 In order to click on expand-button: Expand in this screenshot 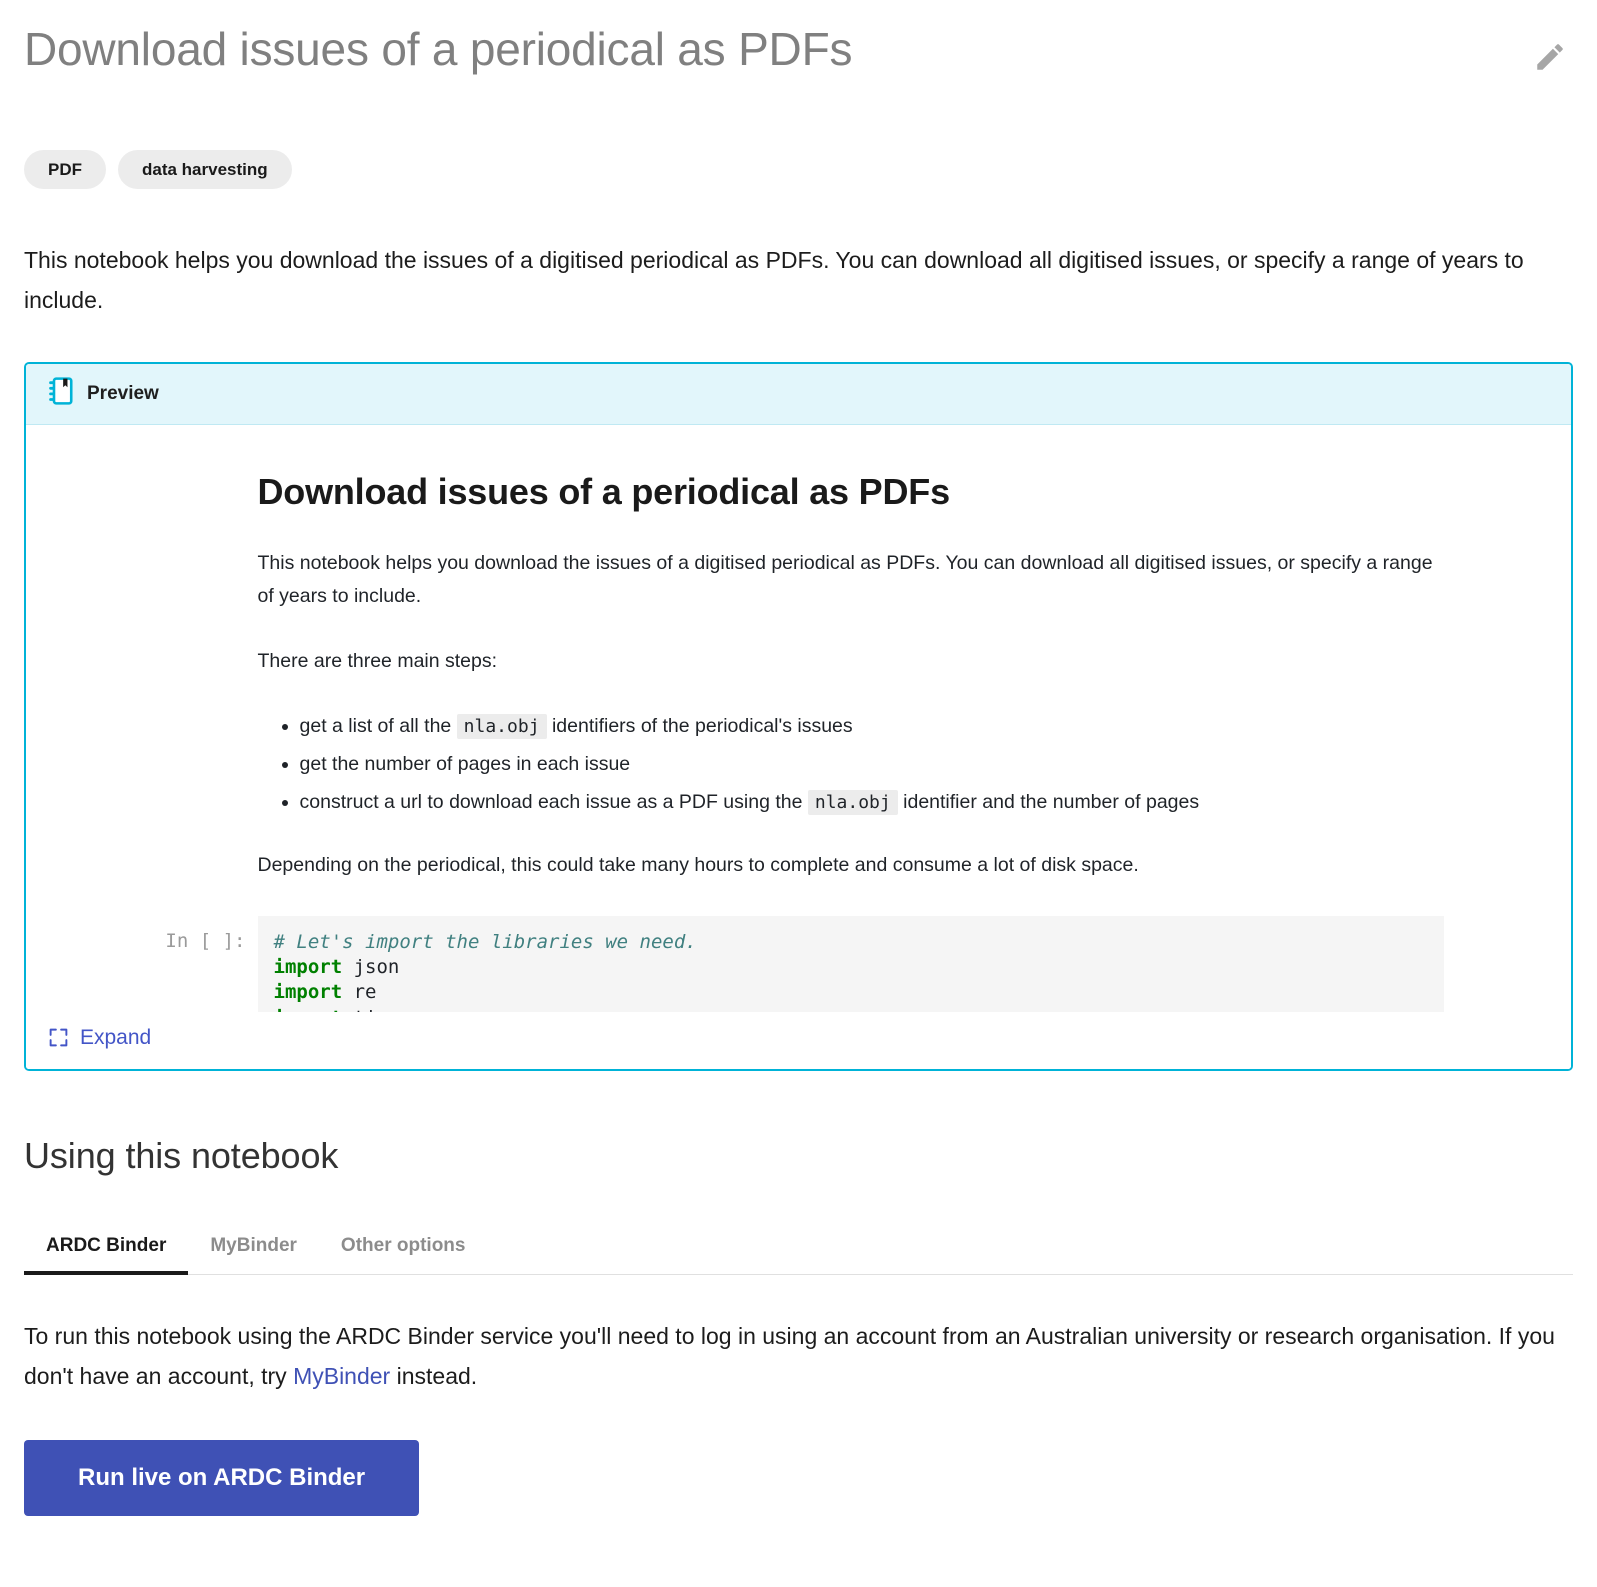, I will do `click(99, 1038)`.